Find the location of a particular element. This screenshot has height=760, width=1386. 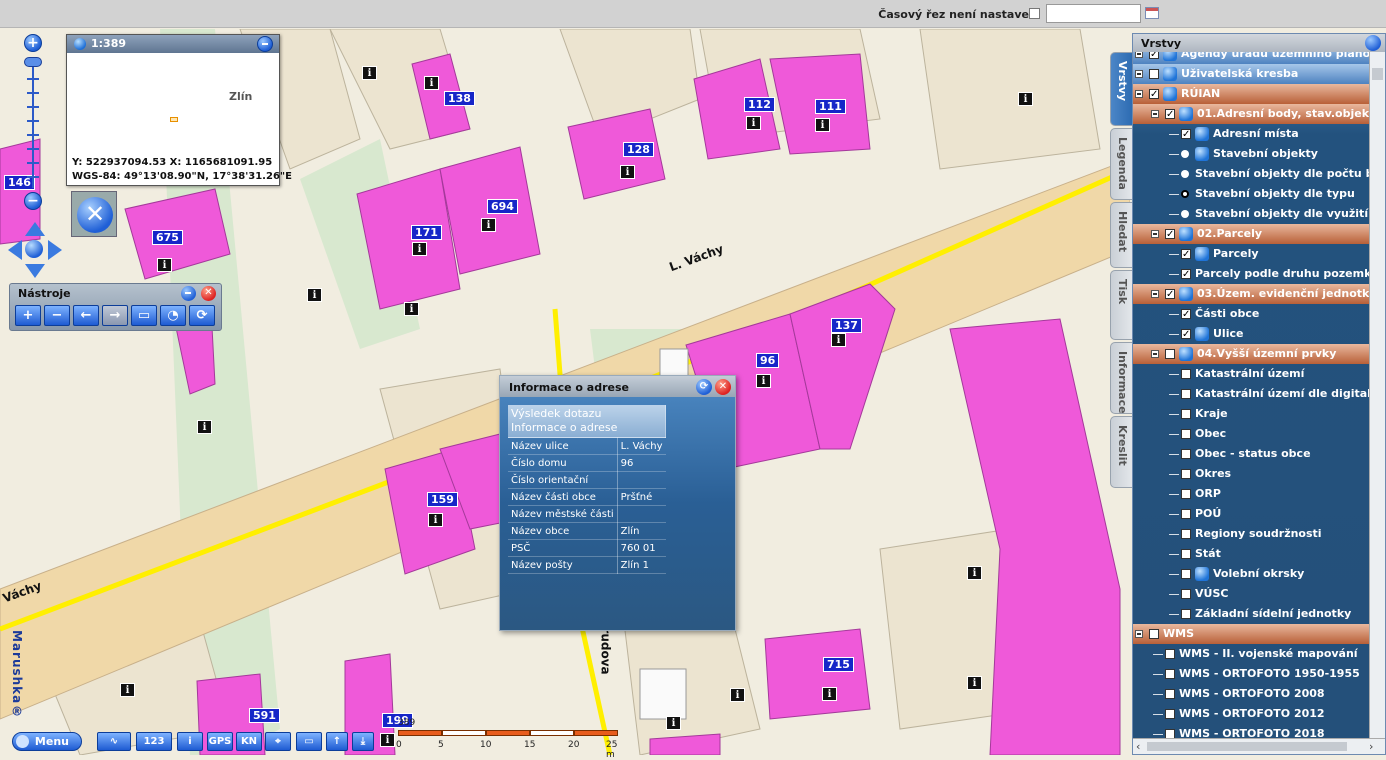

tool-forward-button: → is located at coordinates (115, 315).